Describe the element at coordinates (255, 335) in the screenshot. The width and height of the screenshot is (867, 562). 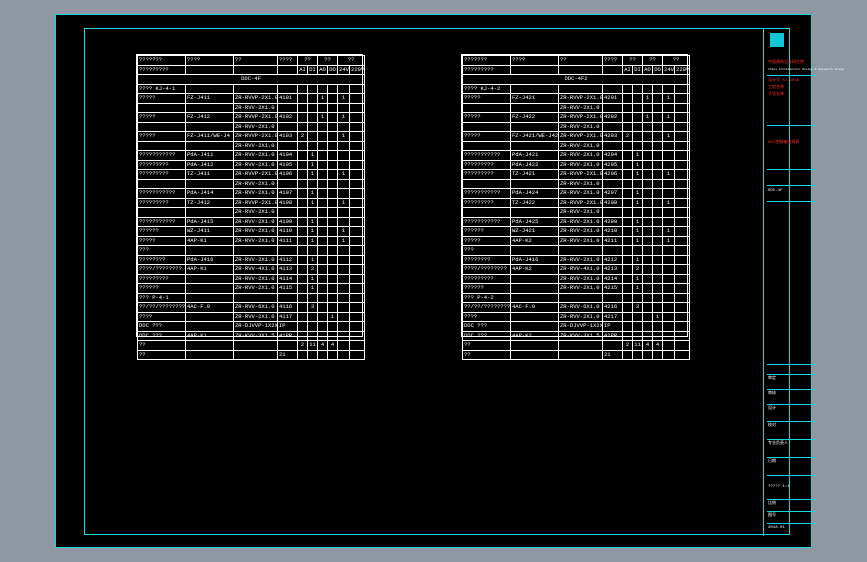
I see `table-cell: ZR-KVV-3X1.5` at that location.